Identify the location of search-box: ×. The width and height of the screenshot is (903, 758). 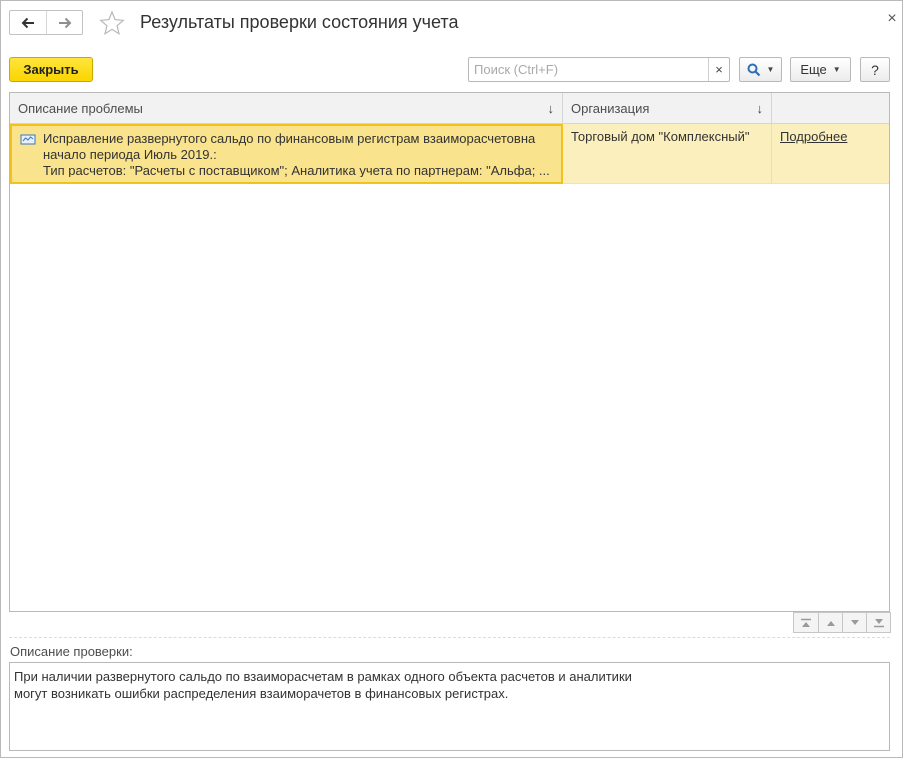
(599, 69).